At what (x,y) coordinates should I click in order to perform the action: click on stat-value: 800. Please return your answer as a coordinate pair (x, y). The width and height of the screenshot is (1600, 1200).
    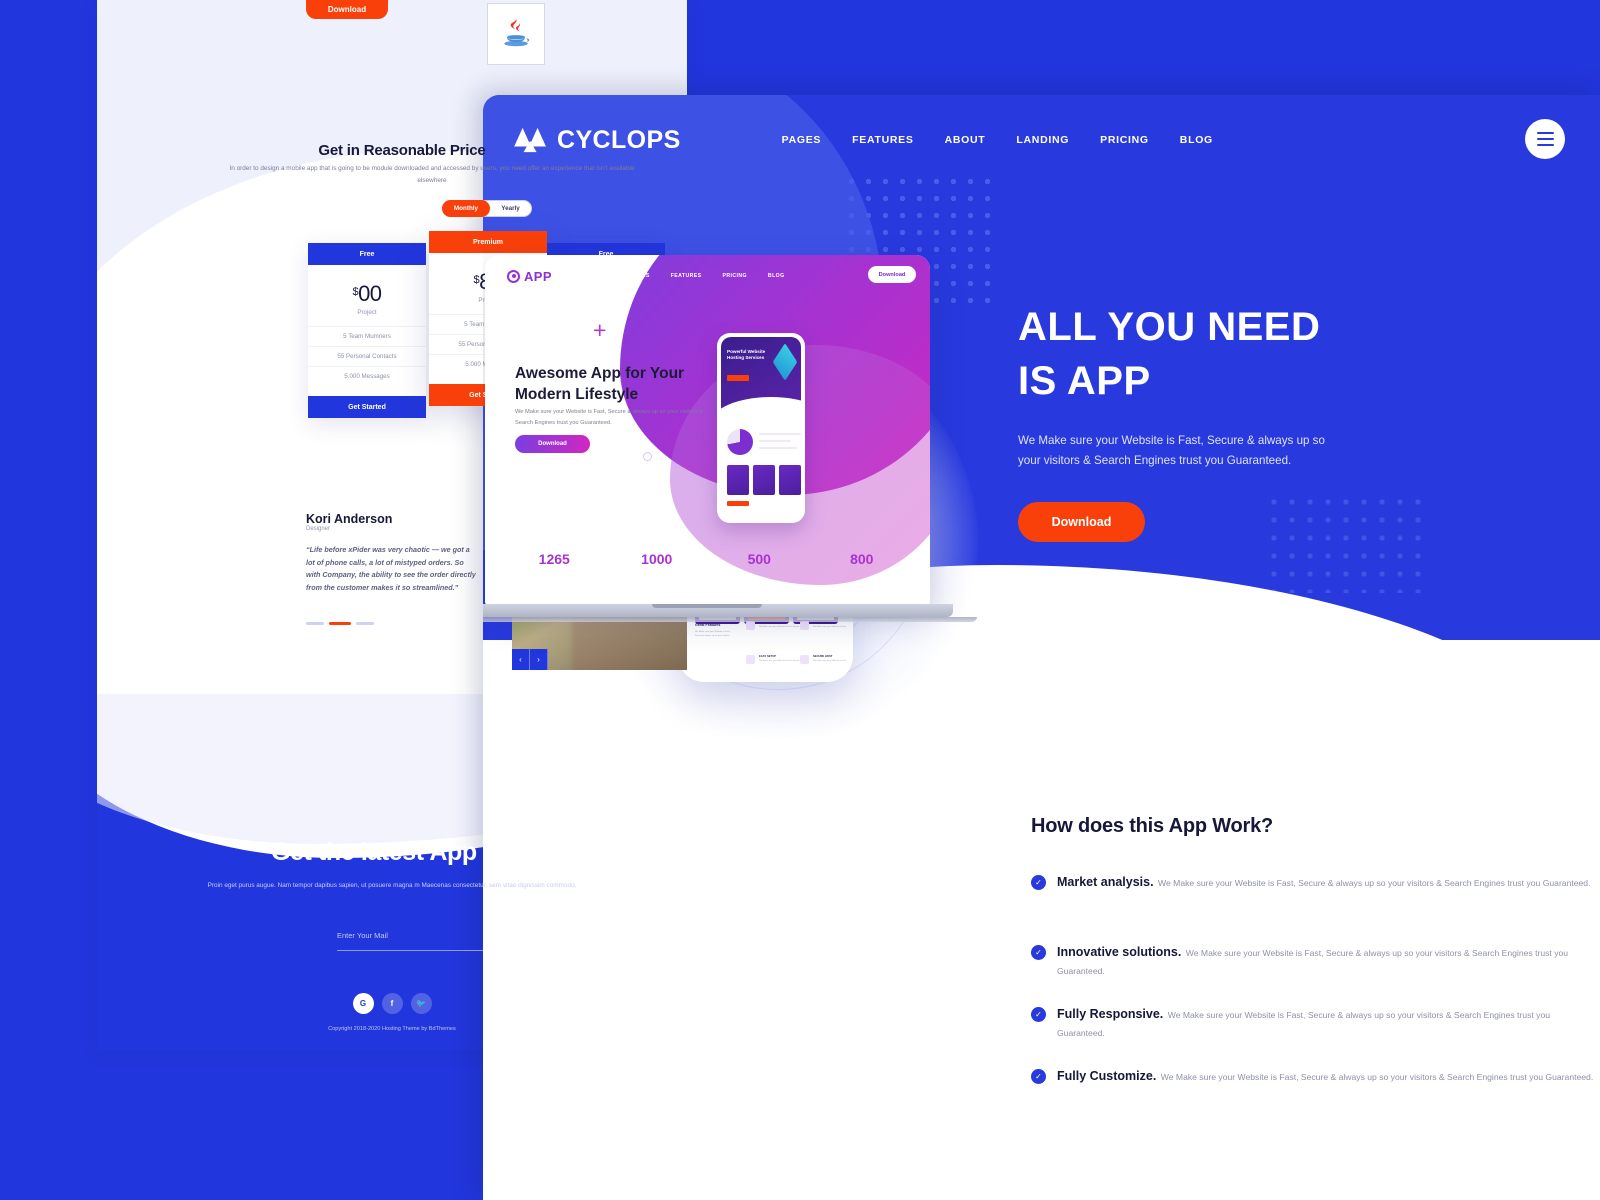
    Looking at the image, I should click on (862, 559).